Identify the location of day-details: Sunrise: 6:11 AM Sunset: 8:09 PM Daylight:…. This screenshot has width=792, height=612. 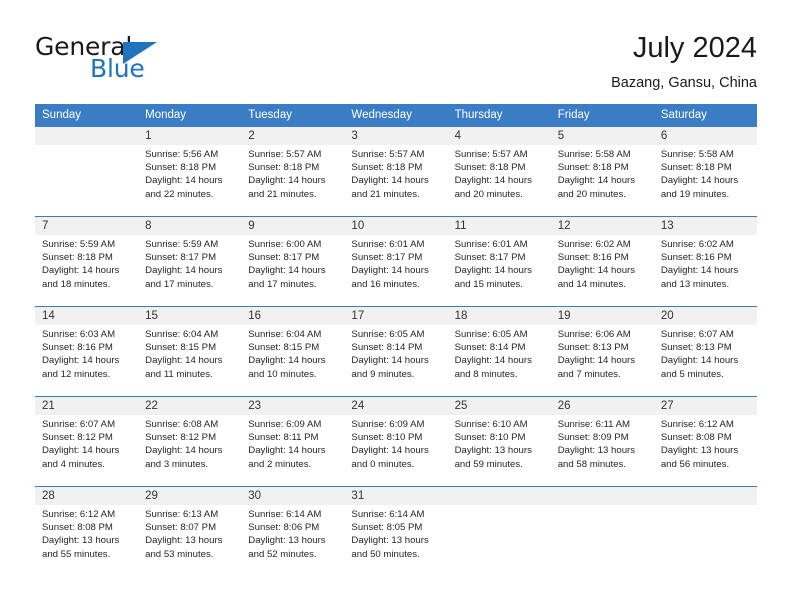
(602, 443).